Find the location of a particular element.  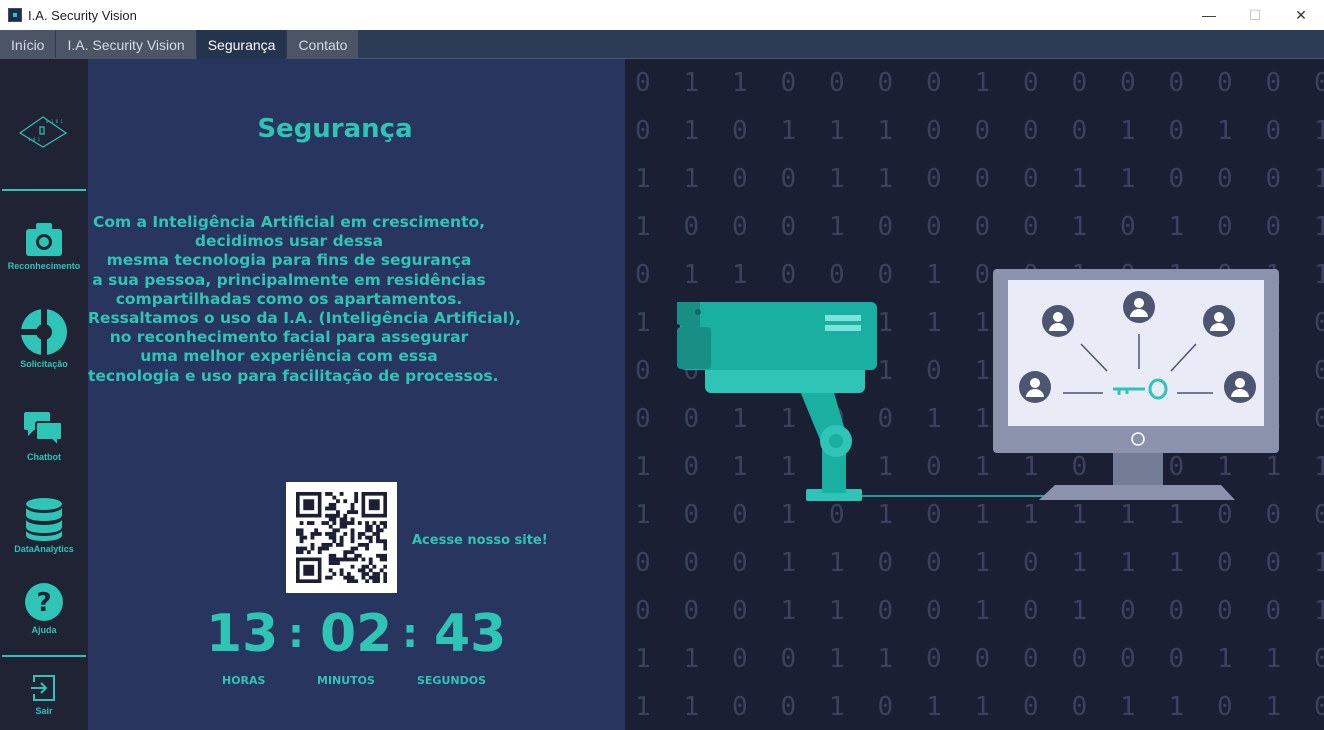

sidebar-item-label: DataAnalytics is located at coordinates (44, 549).